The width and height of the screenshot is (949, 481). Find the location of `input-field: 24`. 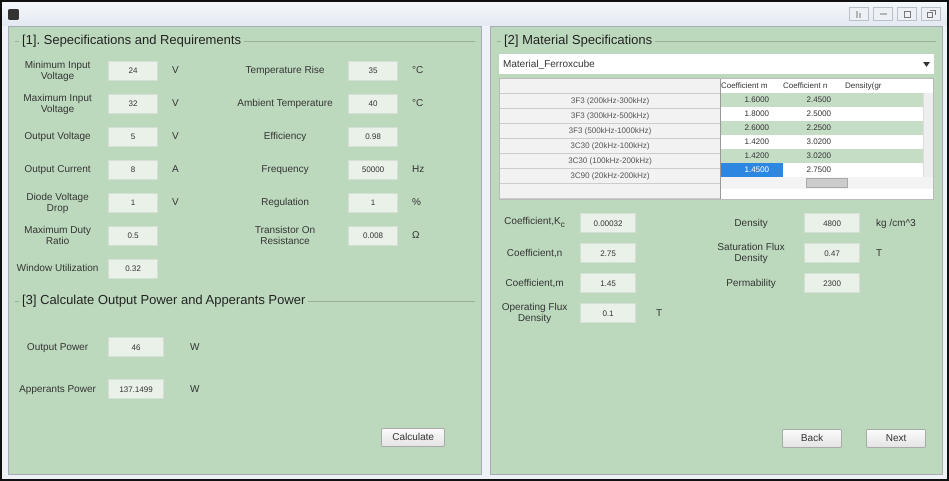

input-field: 24 is located at coordinates (133, 70).